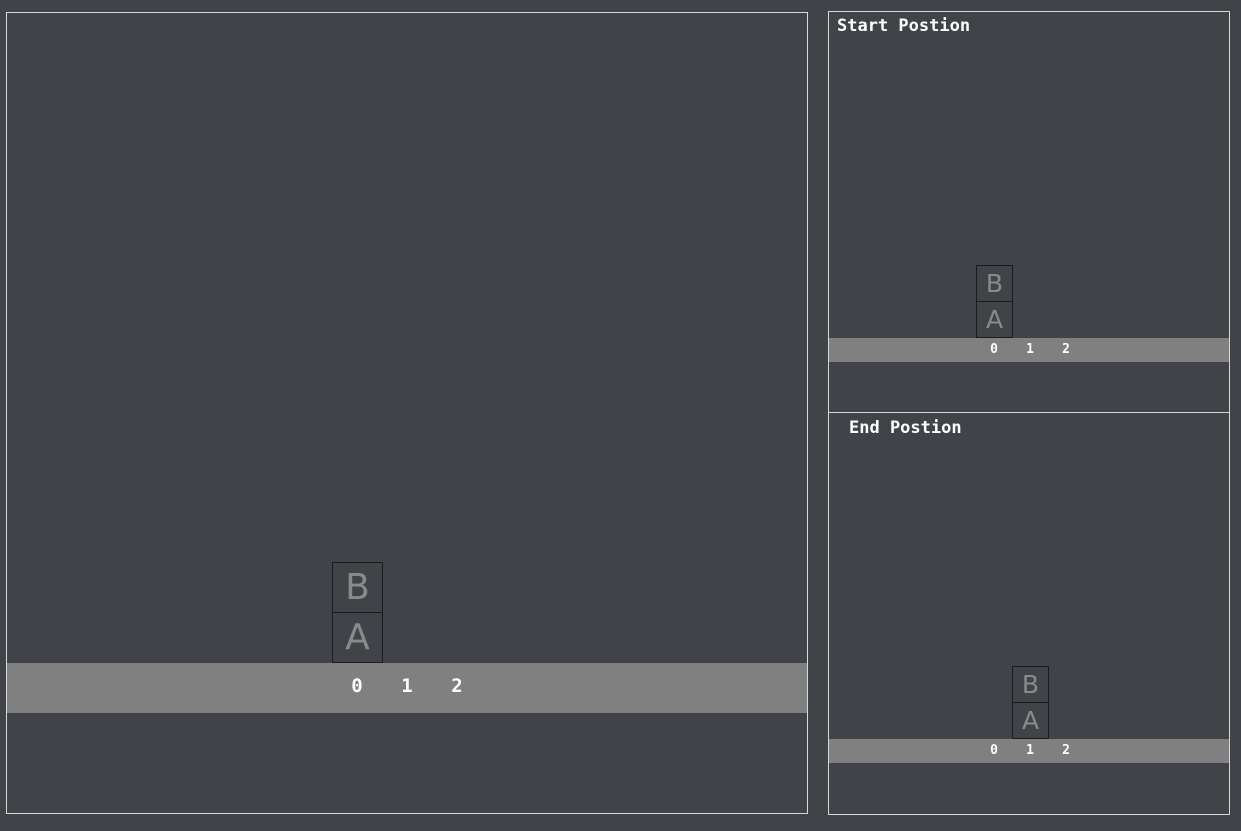 The height and width of the screenshot is (831, 1241). Describe the element at coordinates (904, 26) in the screenshot. I see `start-position-title: Start Postion` at that location.